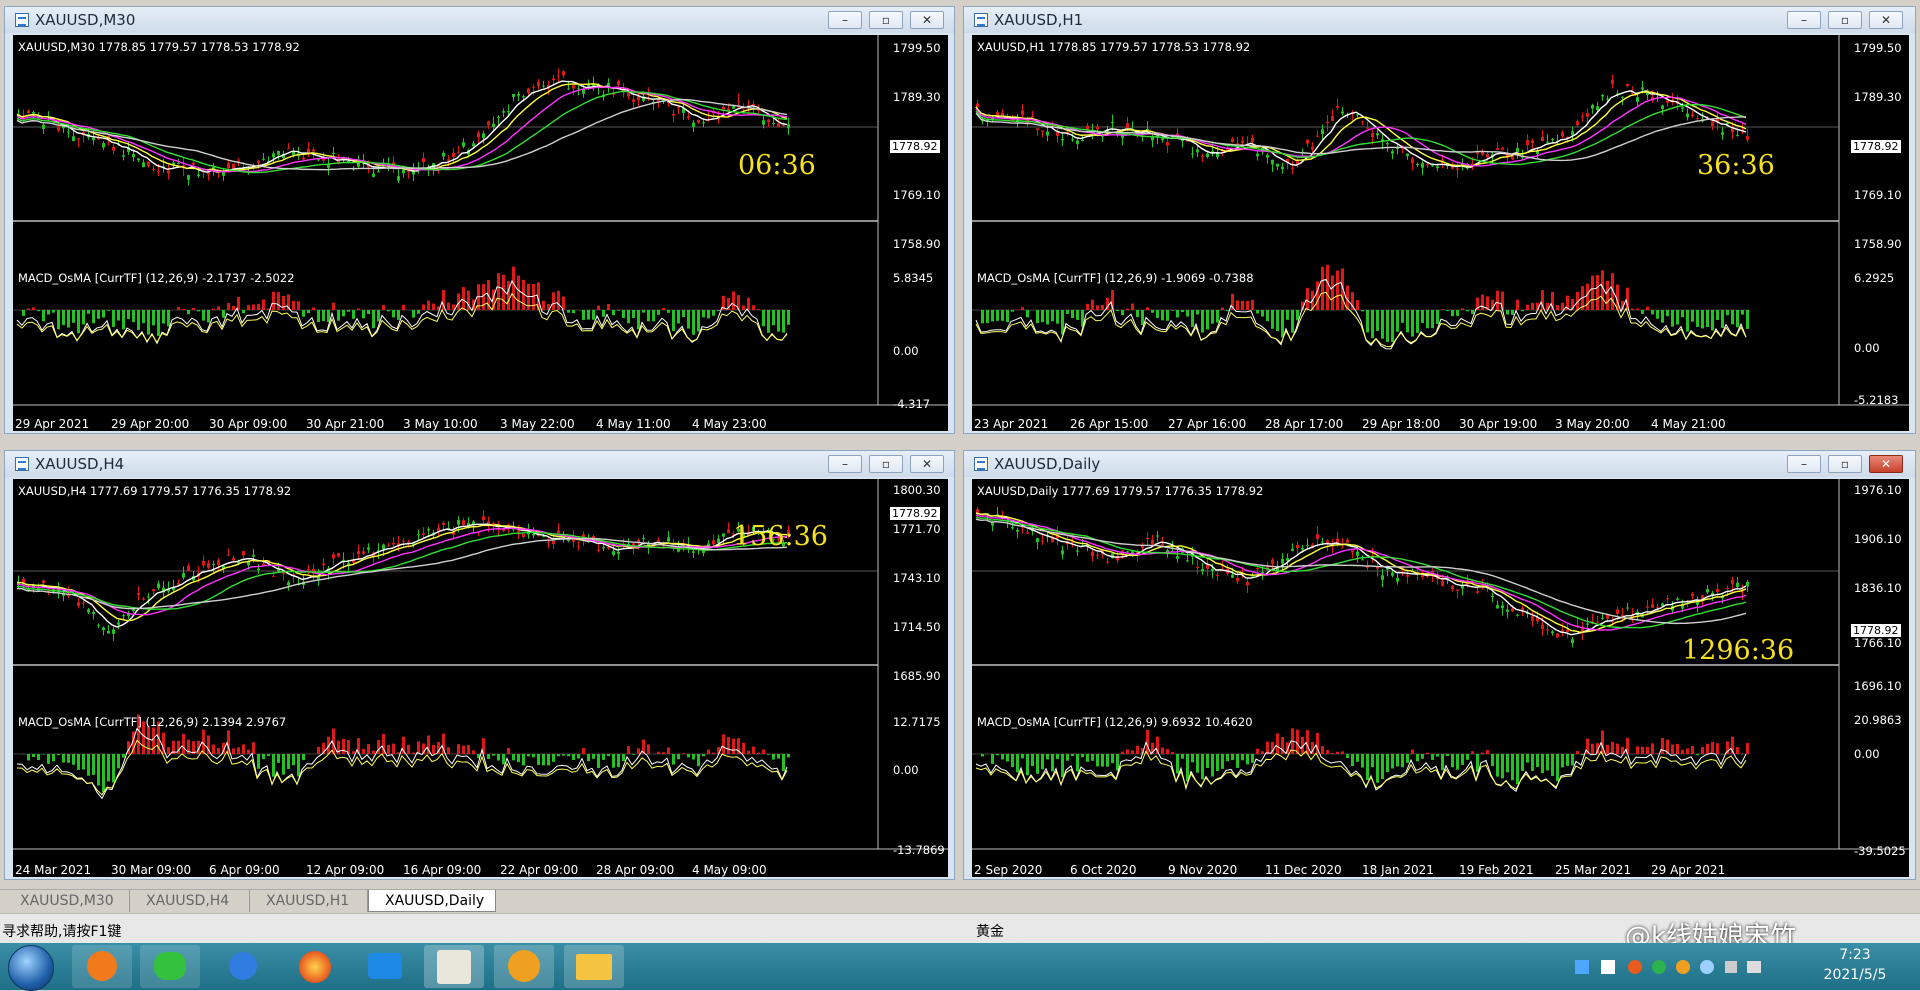 Image resolution: width=1920 pixels, height=991 pixels. What do you see at coordinates (1878, 686) in the screenshot?
I see `price-tick: 1696.10` at bounding box center [1878, 686].